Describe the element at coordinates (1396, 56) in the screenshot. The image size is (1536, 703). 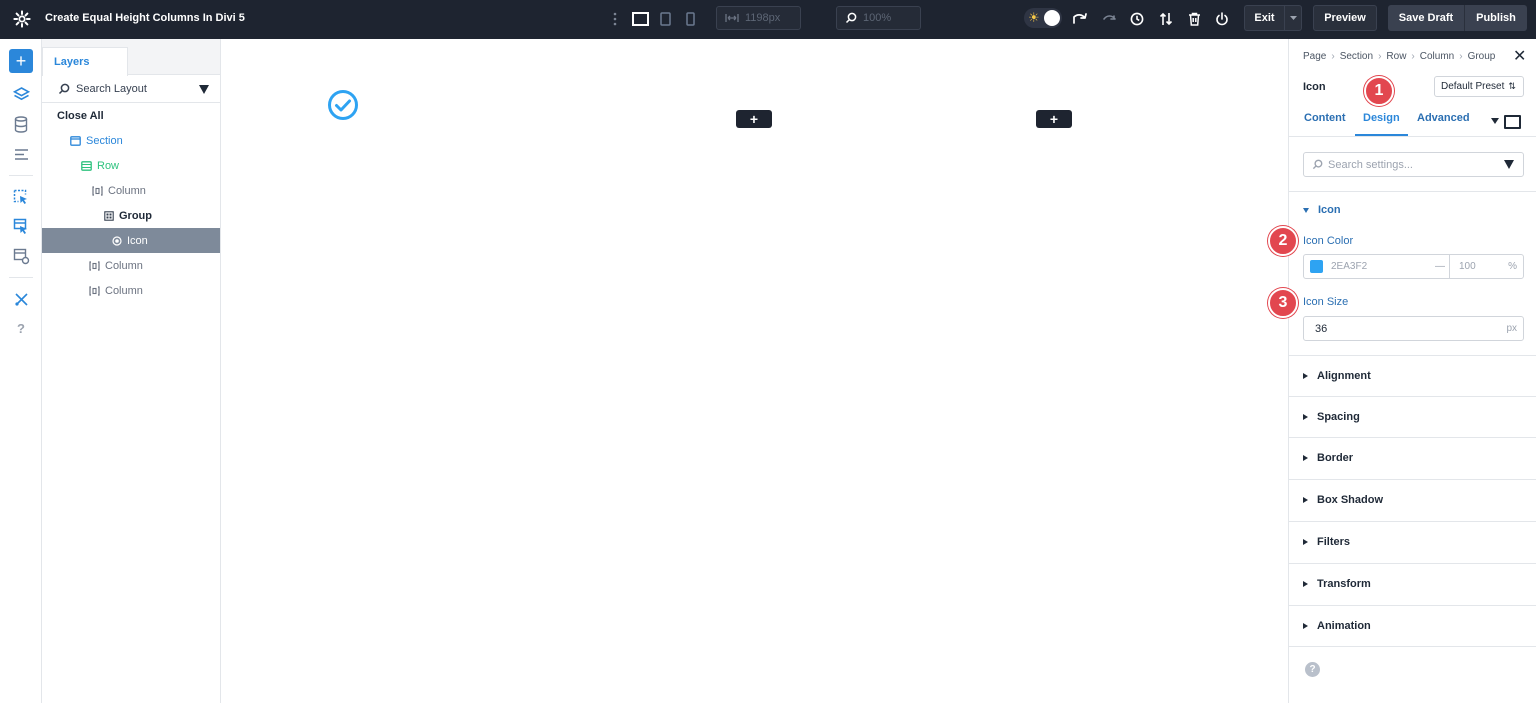
I see `breadcrumb-row: Row` at that location.